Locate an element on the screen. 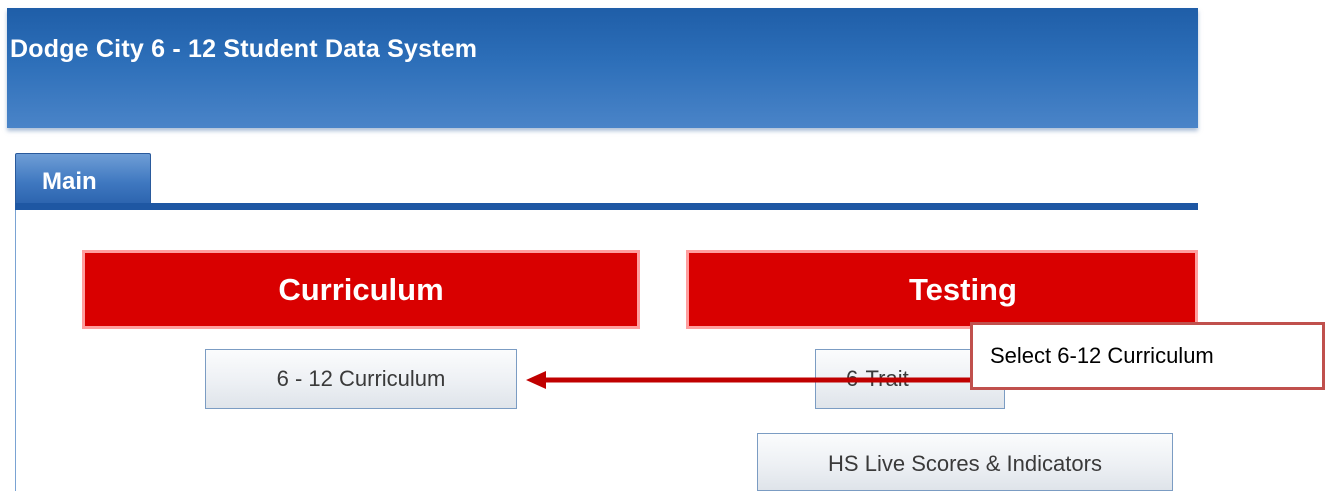  app-title: Dodge City 6 - 12 Student Data System is located at coordinates (244, 49).